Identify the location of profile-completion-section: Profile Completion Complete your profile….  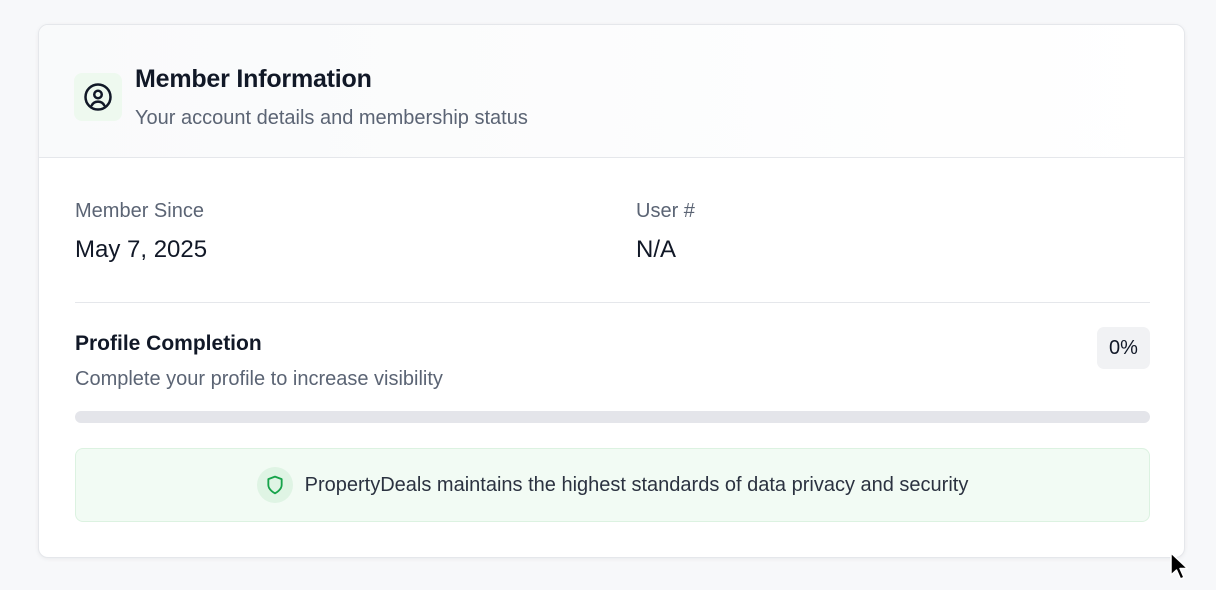
(612, 359).